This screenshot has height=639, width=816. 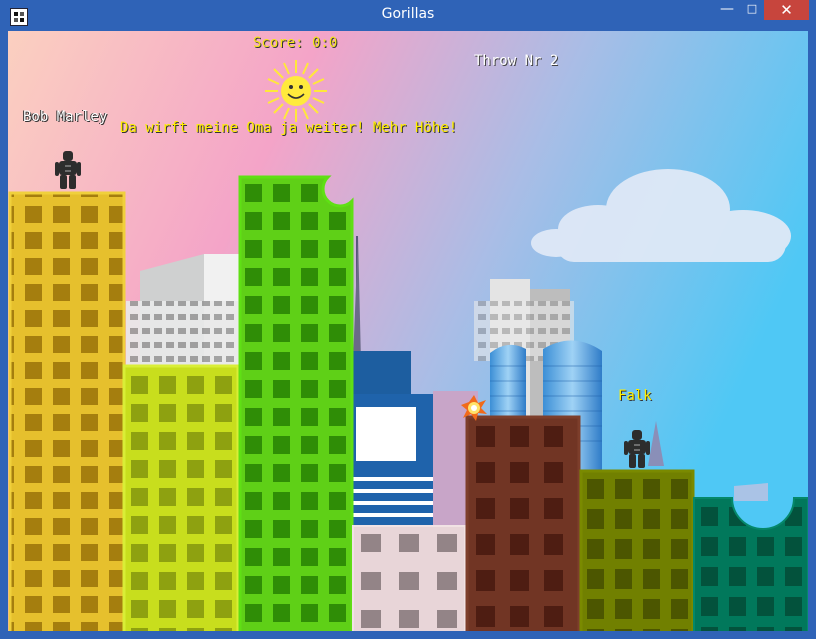 What do you see at coordinates (296, 91) in the screenshot?
I see `sun-icon` at bounding box center [296, 91].